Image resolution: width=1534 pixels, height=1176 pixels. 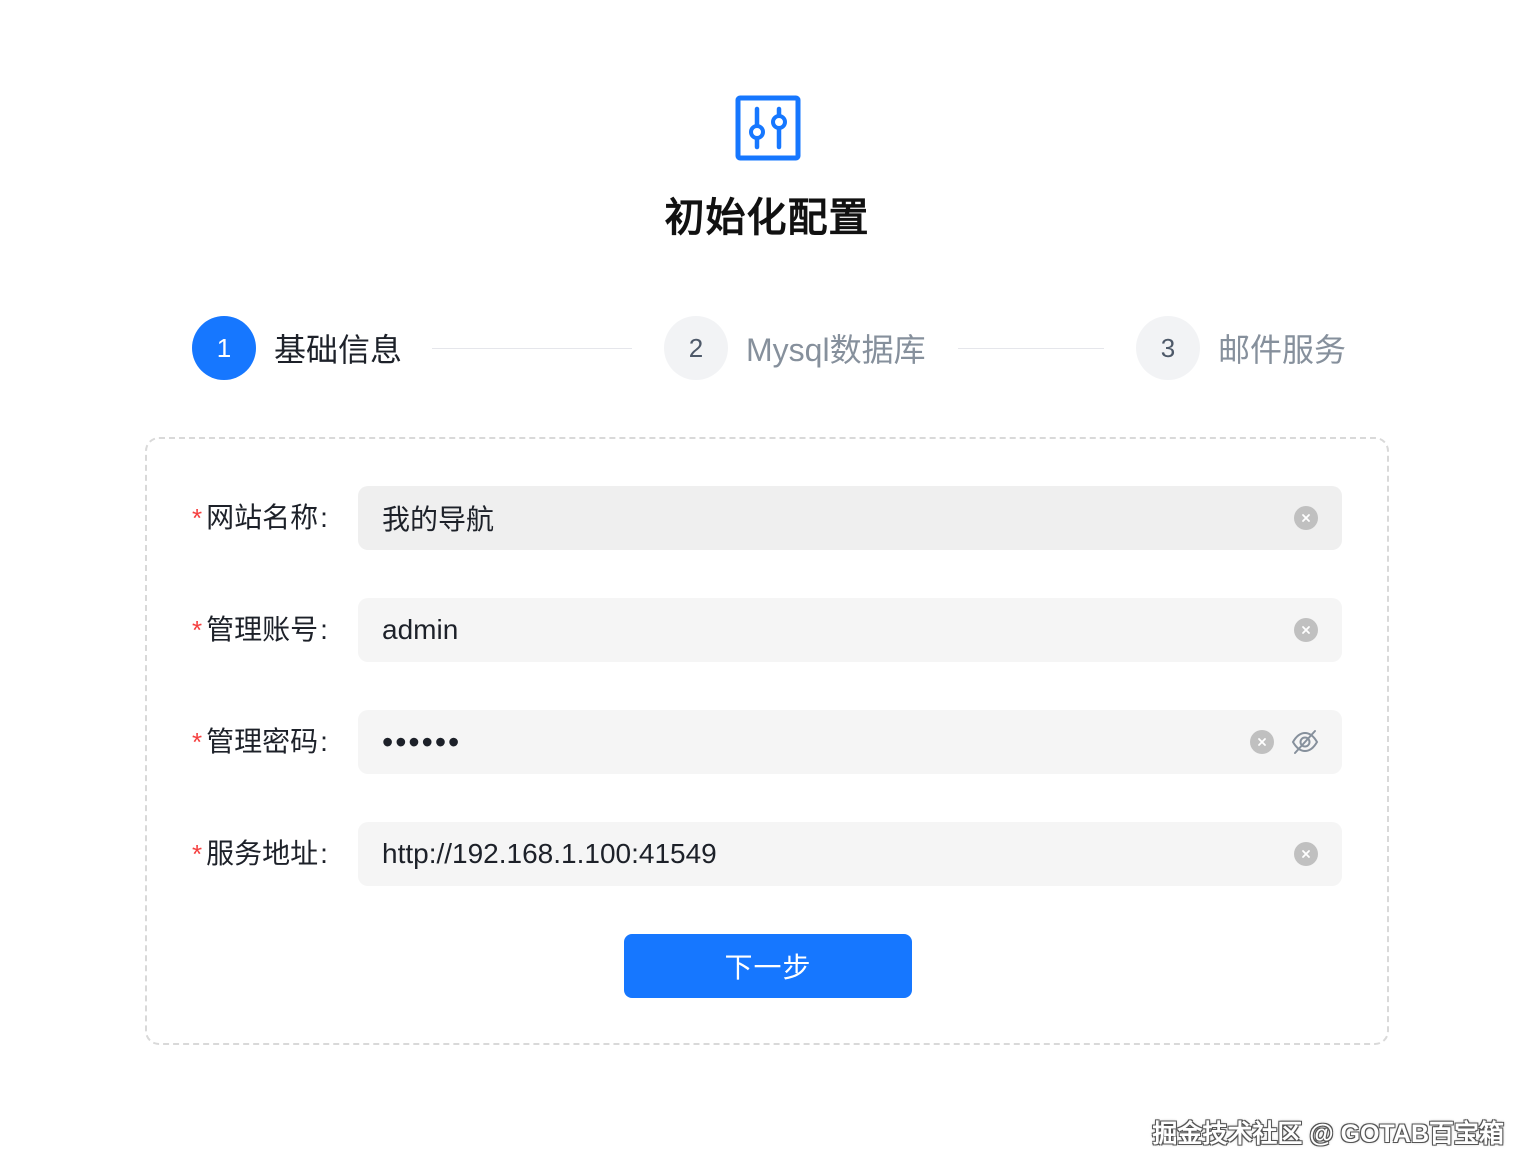 I want to click on admin-account-field, so click(x=850, y=630).